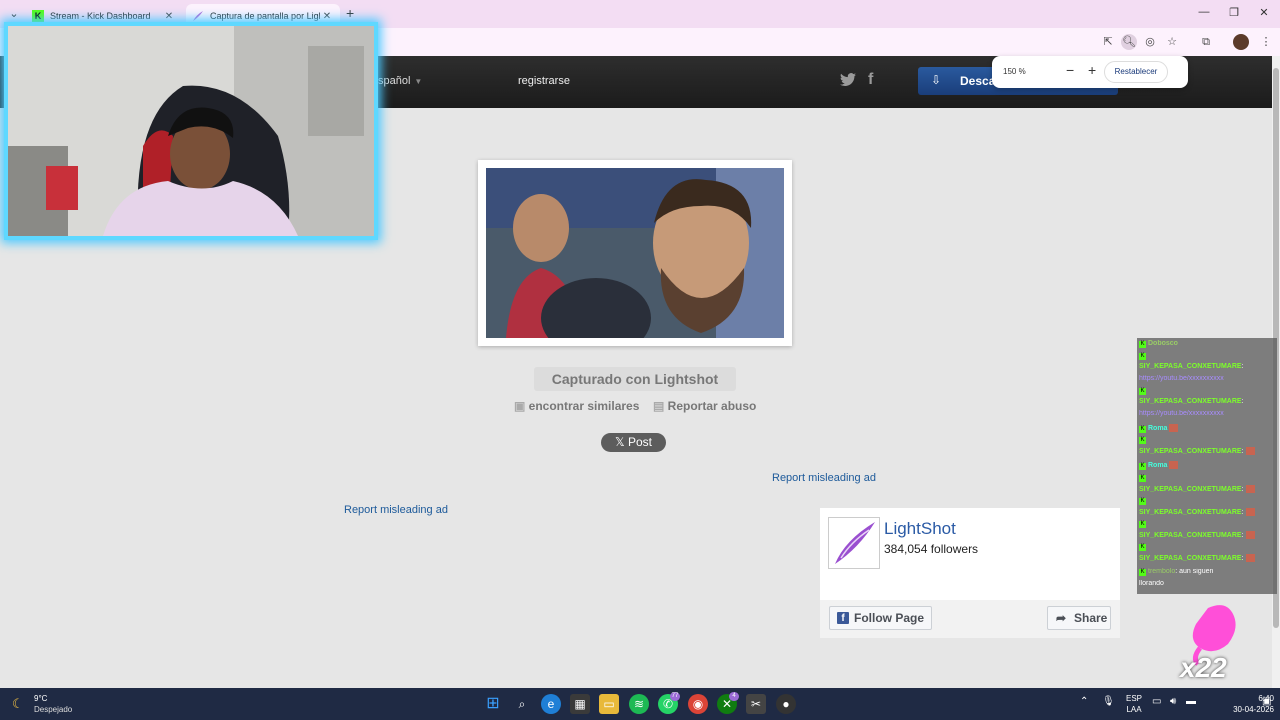 This screenshot has height=720, width=1280. I want to click on lightshot-logo, so click(854, 543).